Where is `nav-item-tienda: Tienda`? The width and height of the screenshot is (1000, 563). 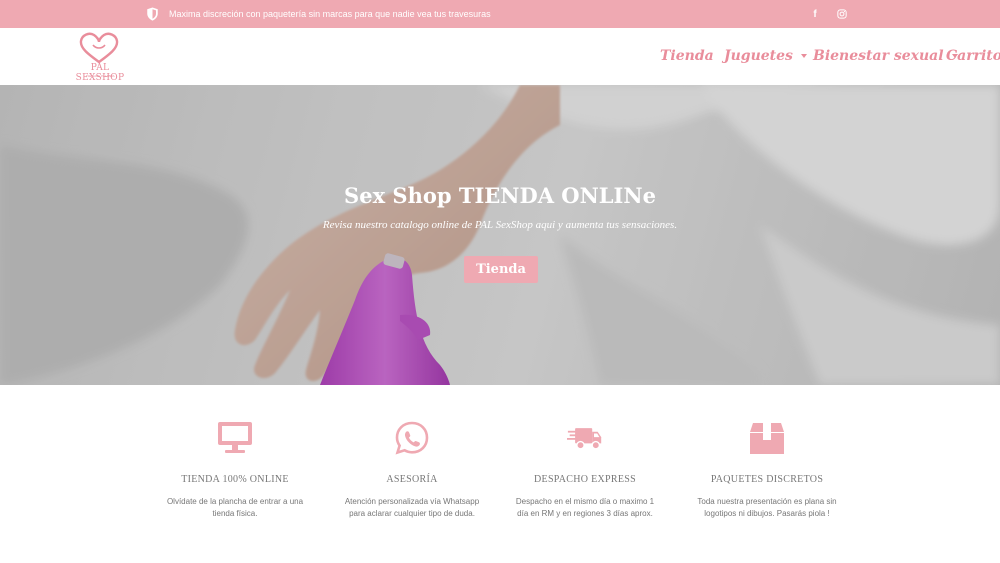 nav-item-tienda: Tienda is located at coordinates (687, 56).